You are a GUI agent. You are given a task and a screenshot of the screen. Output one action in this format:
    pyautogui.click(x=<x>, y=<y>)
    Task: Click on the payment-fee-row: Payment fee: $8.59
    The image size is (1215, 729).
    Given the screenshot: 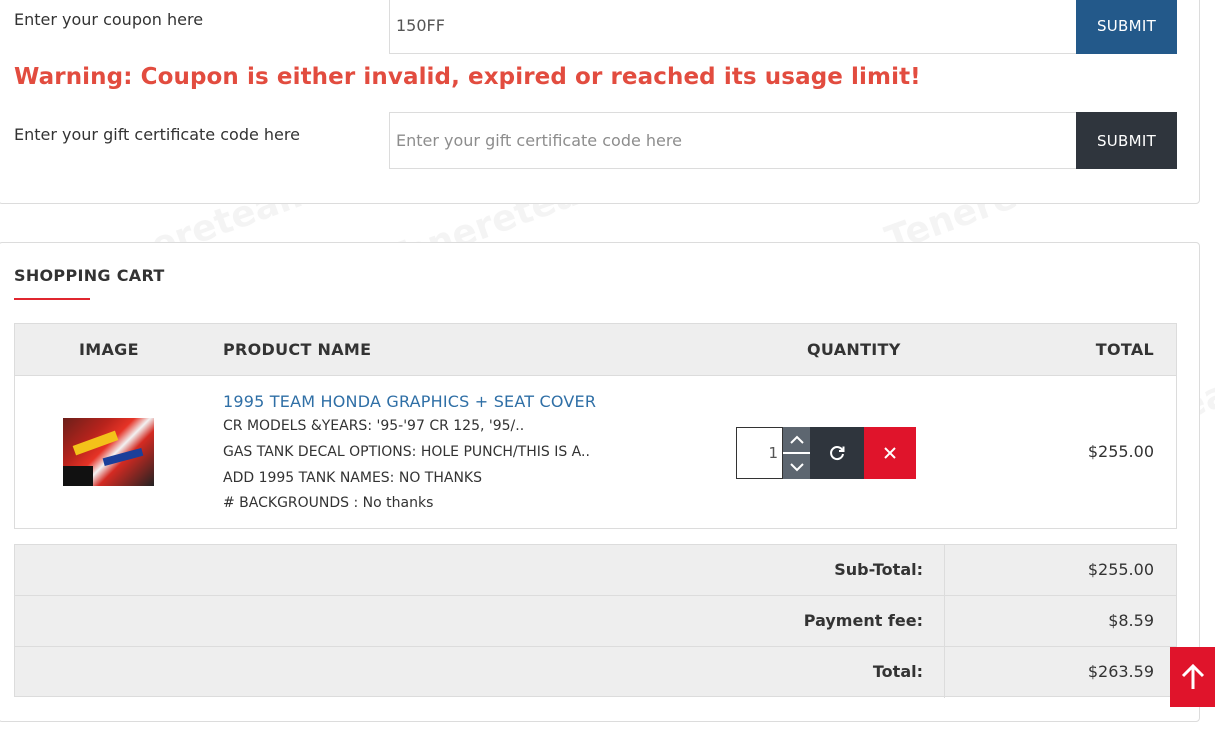 What is the action you would take?
    pyautogui.click(x=595, y=621)
    